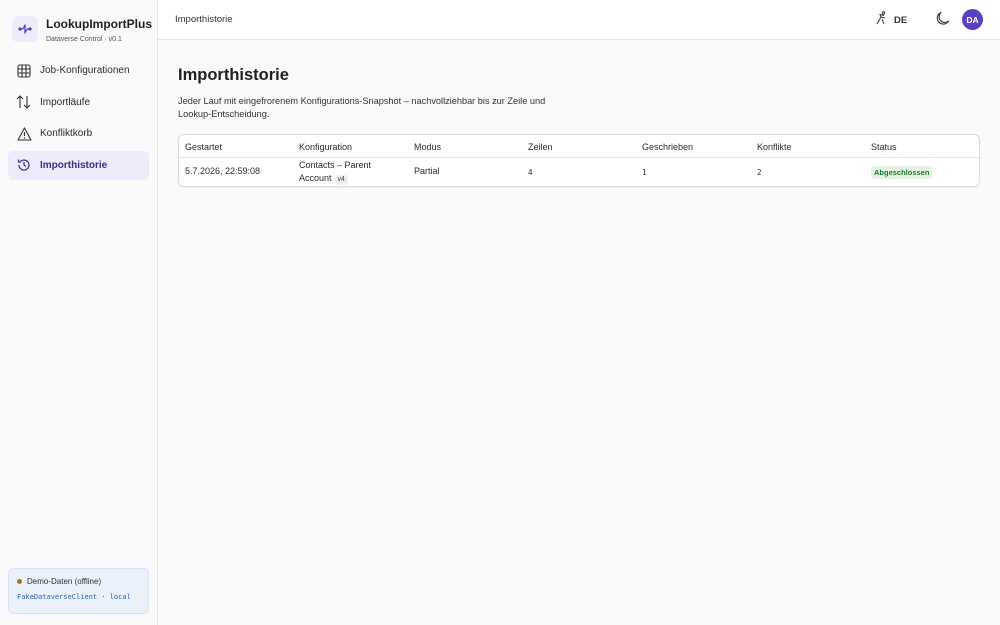  Describe the element at coordinates (427, 147) in the screenshot. I see `column-header: Modus` at that location.